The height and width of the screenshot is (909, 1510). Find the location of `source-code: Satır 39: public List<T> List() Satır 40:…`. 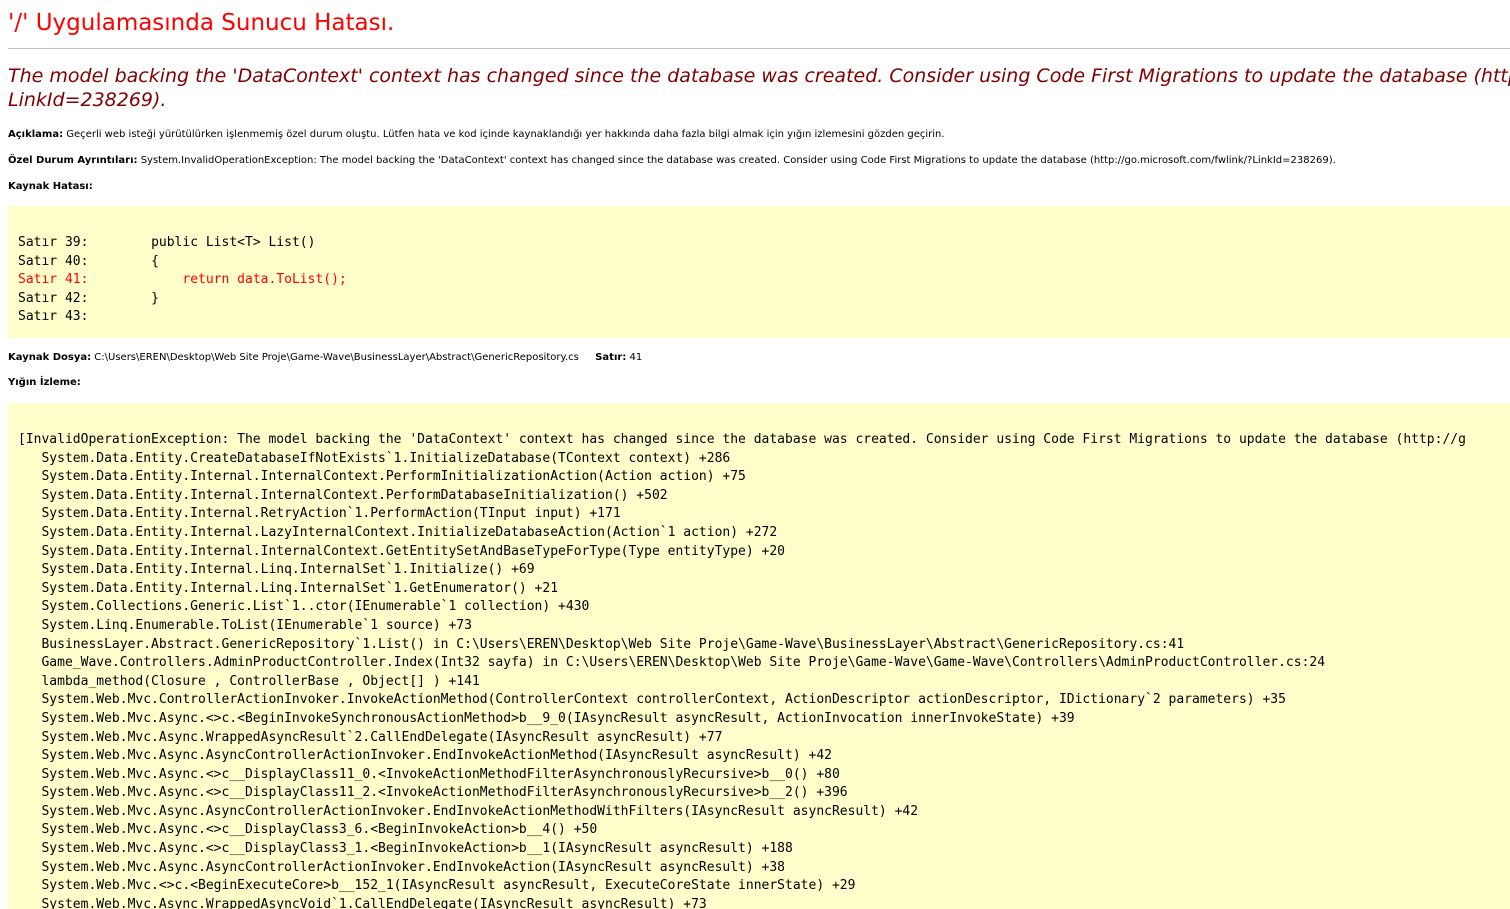

source-code: Satır 39: public List<T> List() Satır 40:… is located at coordinates (759, 280).